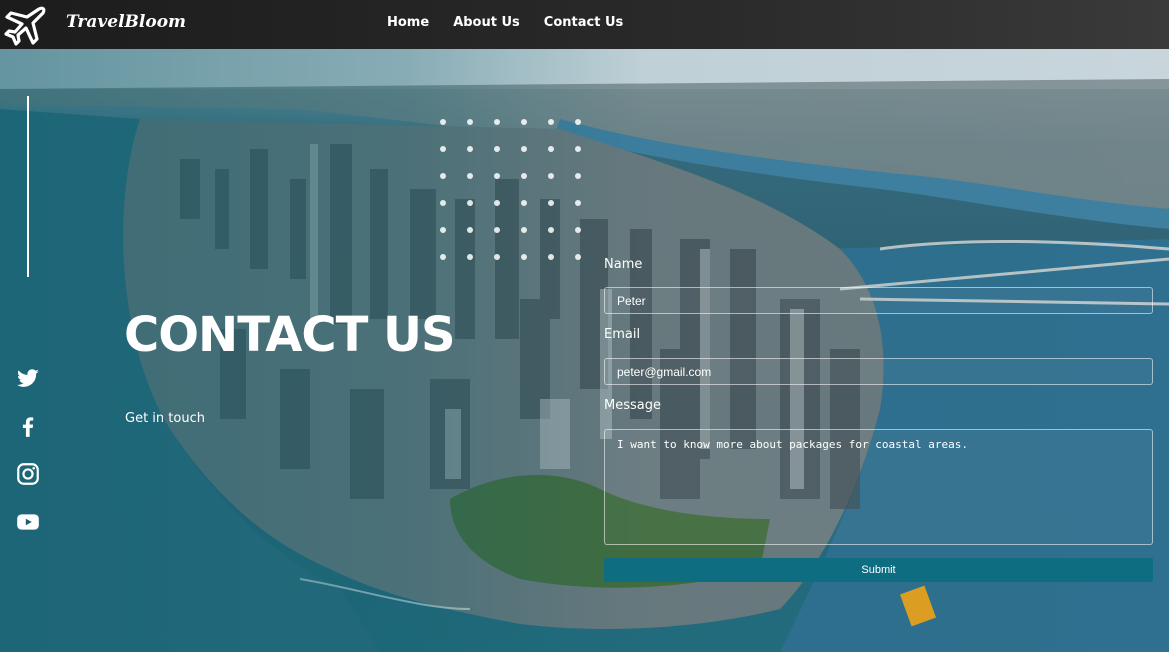  Describe the element at coordinates (632, 405) in the screenshot. I see `message-label: Message` at that location.